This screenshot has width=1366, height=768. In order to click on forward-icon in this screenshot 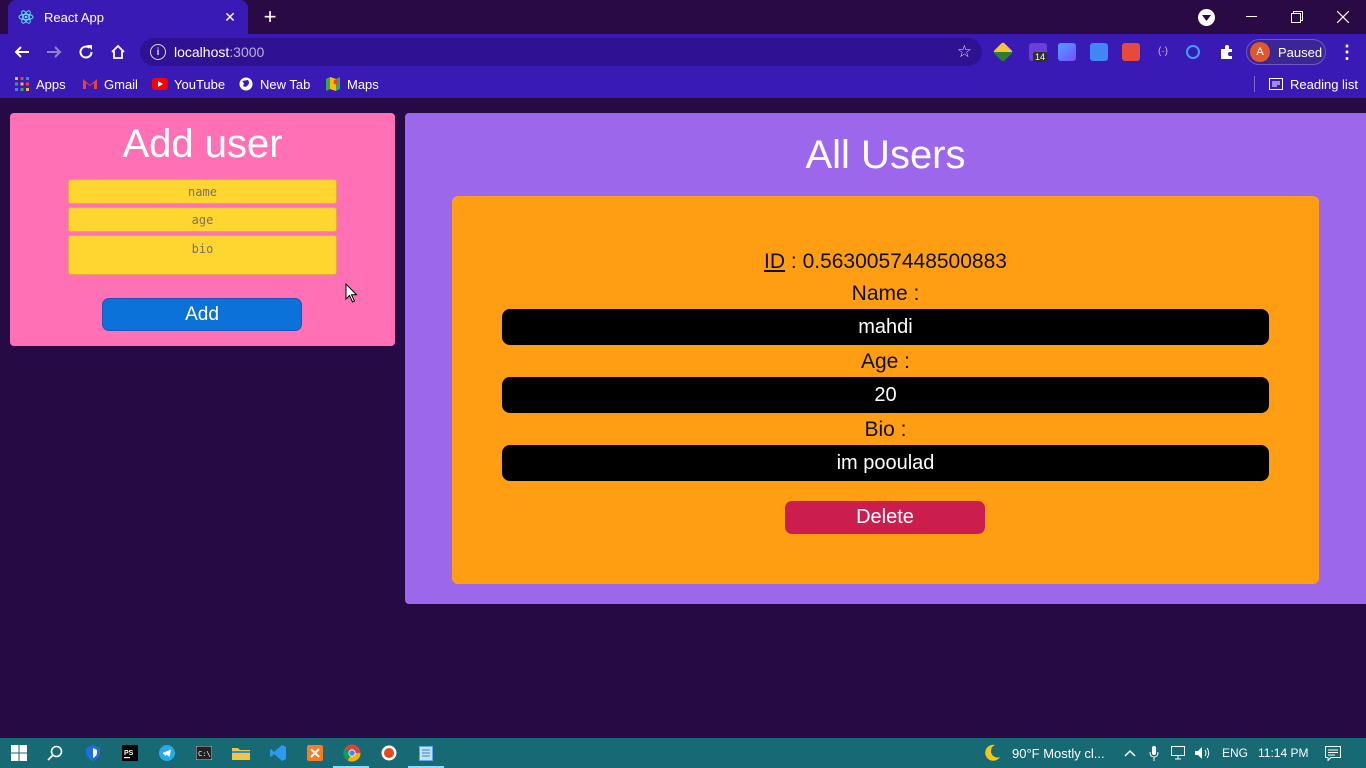, I will do `click(54, 52)`.